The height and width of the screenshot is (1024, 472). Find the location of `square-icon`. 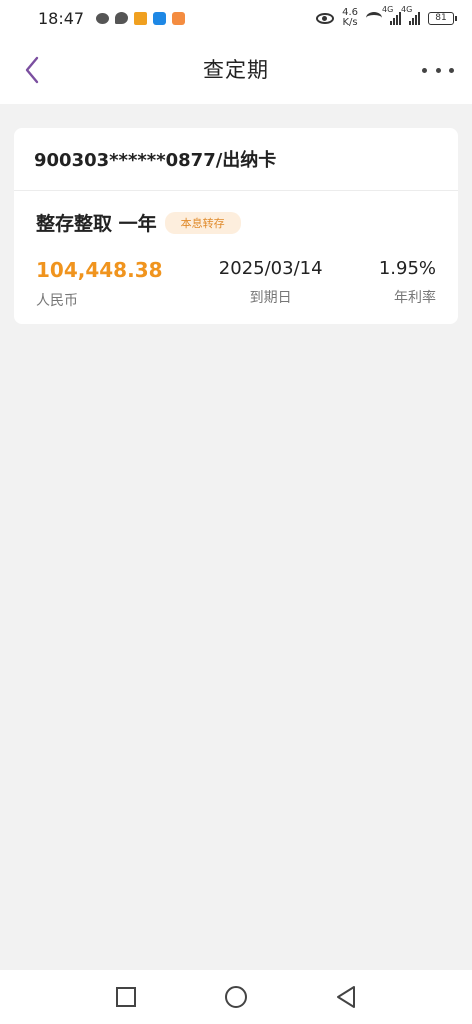

square-icon is located at coordinates (126, 997).